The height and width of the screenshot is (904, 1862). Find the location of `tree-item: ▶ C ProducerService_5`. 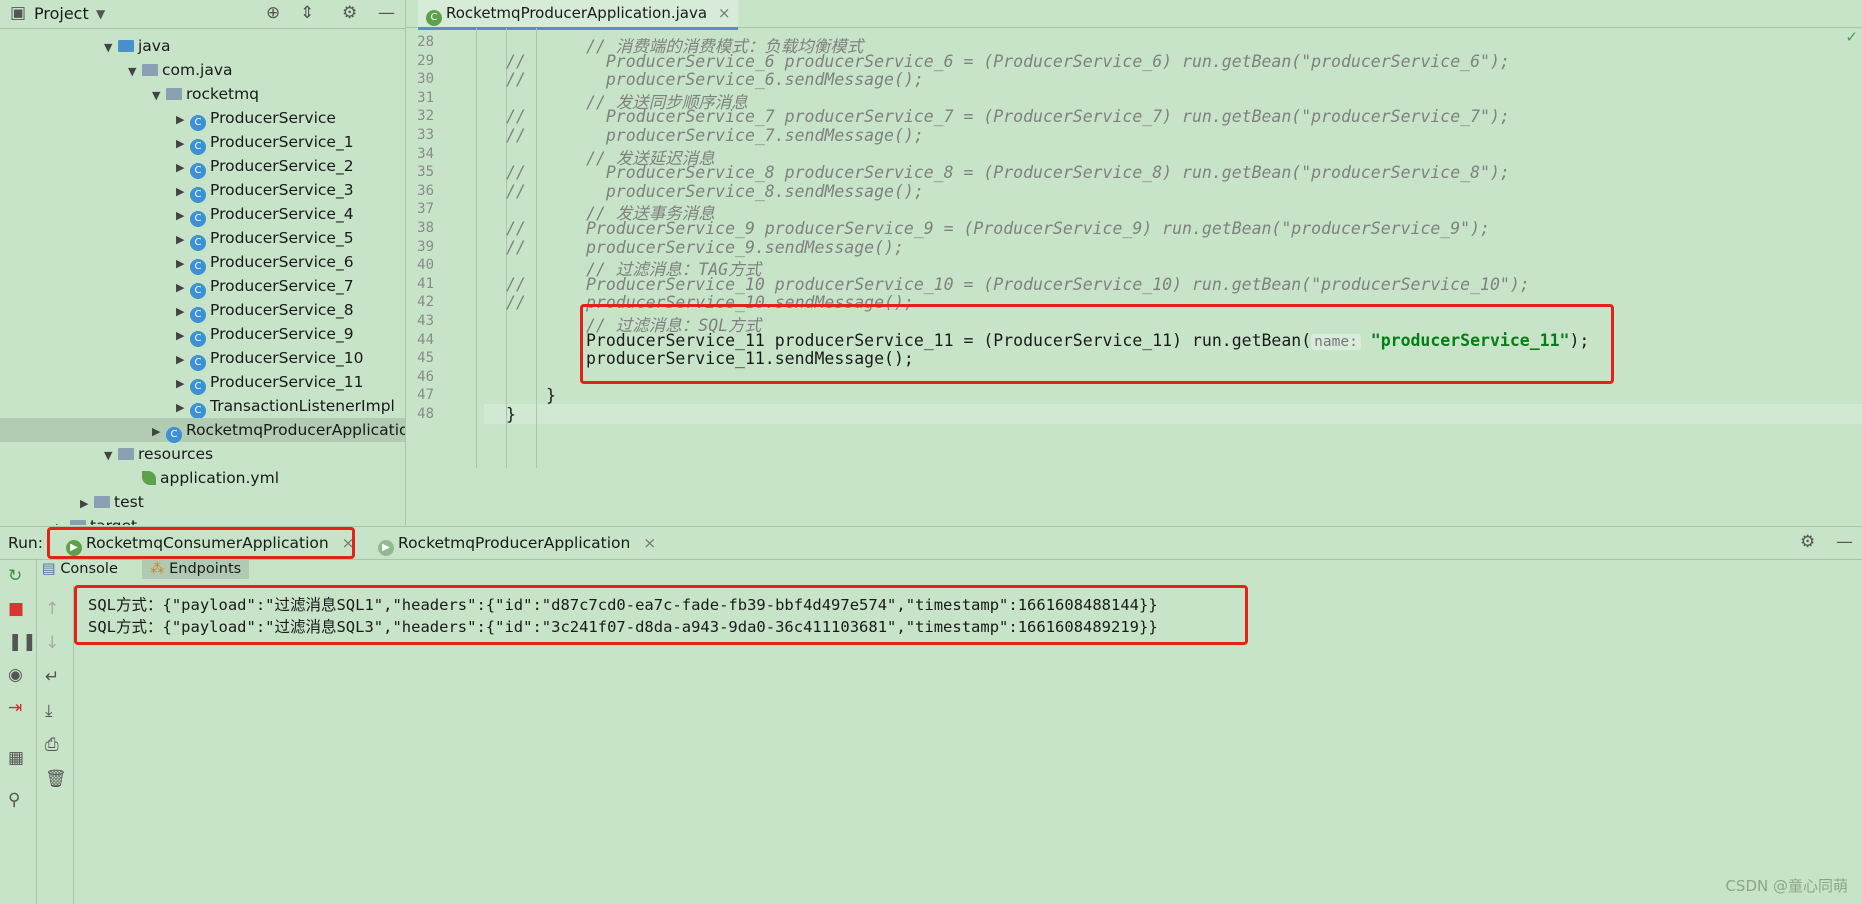

tree-item: ▶ C ProducerService_5 is located at coordinates (265, 239).